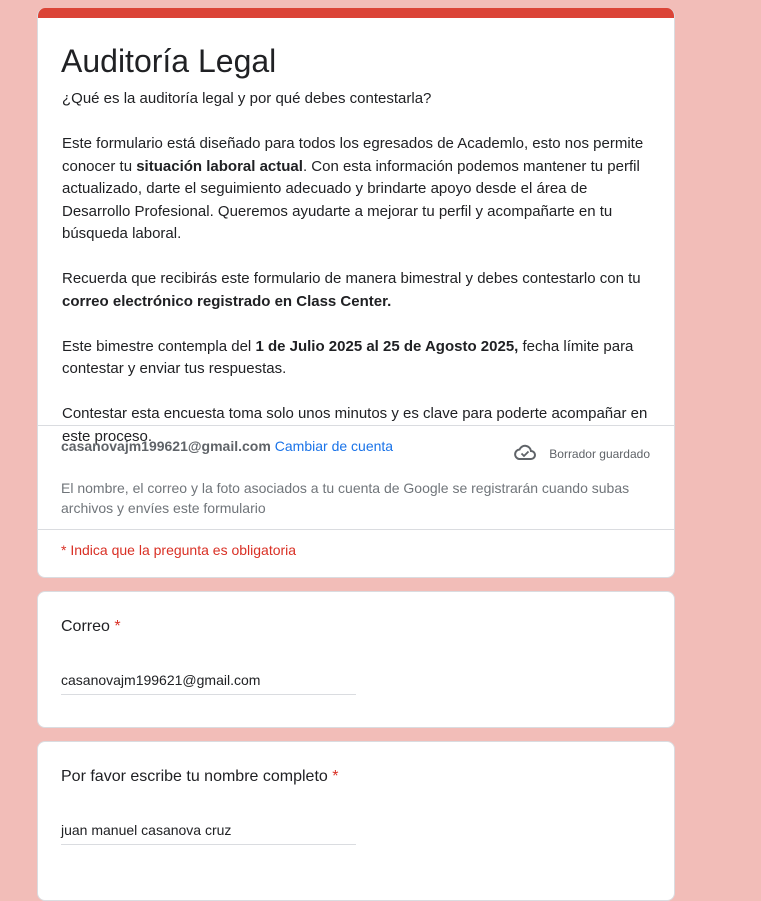 This screenshot has height=901, width=761. Describe the element at coordinates (356, 543) in the screenshot. I see `required-note-section: * Indica que la pregunta es obligatoria` at that location.